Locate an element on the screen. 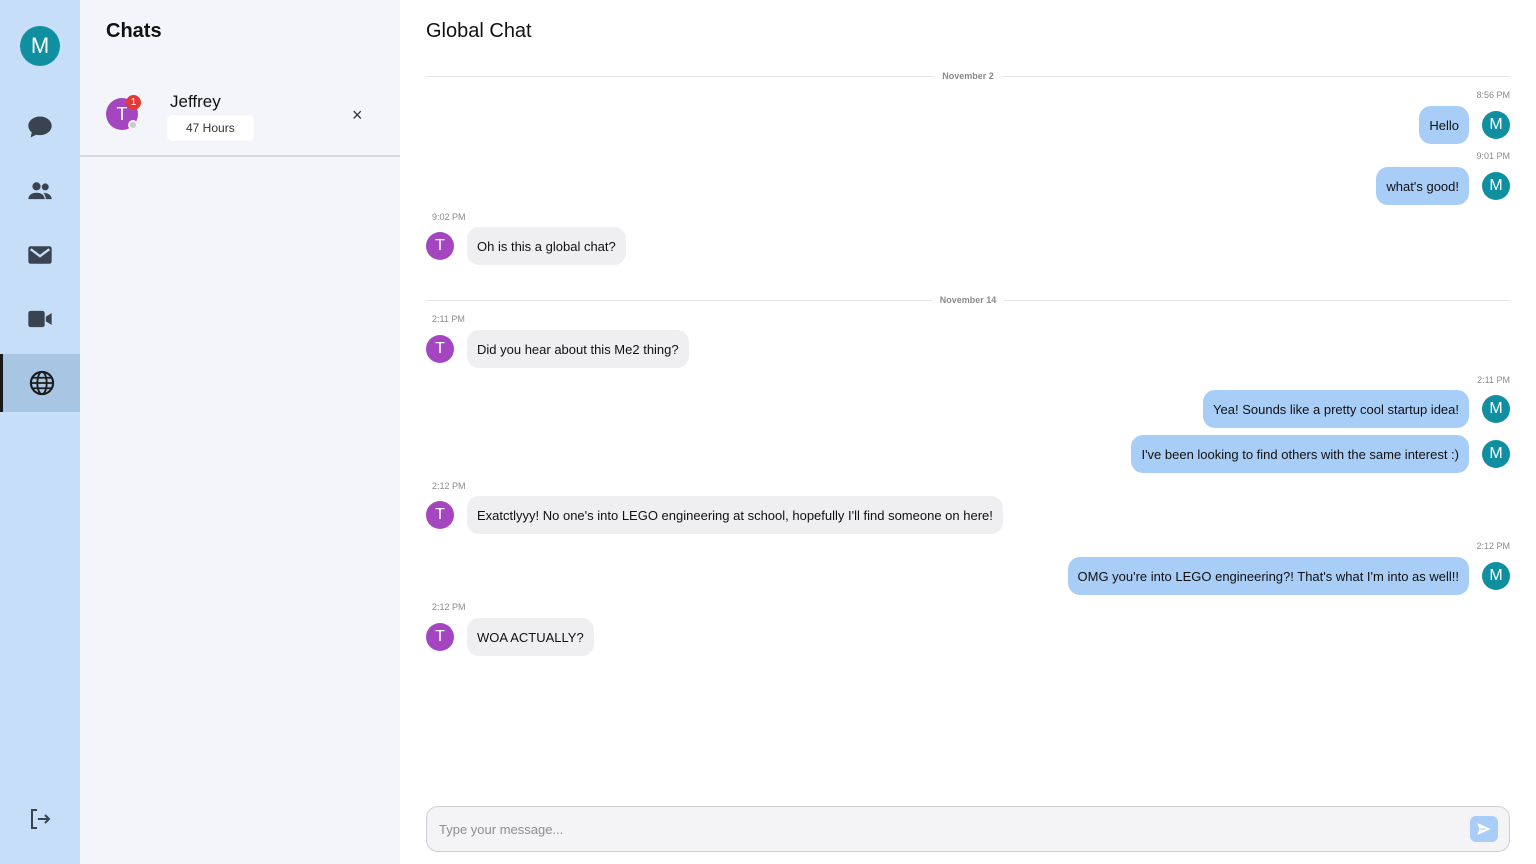 The image size is (1536, 864). mail-icon-svg is located at coordinates (40, 255).